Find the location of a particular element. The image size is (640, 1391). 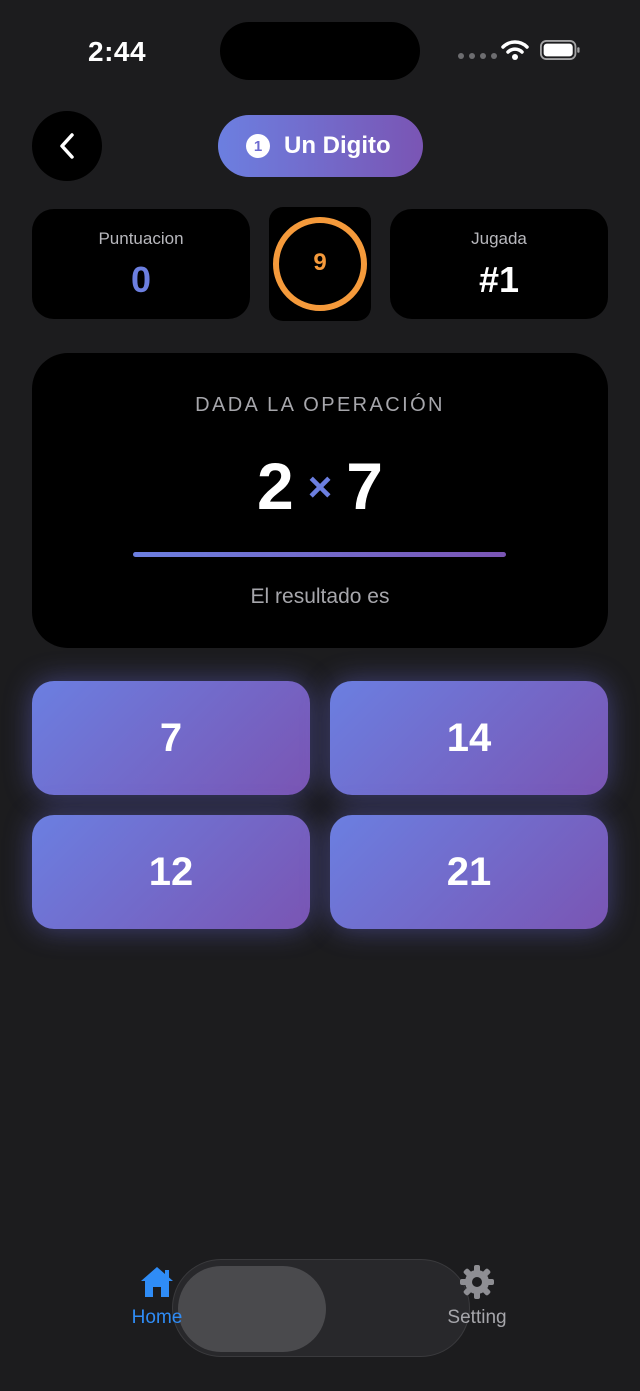

play-card: Jugada #1 is located at coordinates (499, 264).